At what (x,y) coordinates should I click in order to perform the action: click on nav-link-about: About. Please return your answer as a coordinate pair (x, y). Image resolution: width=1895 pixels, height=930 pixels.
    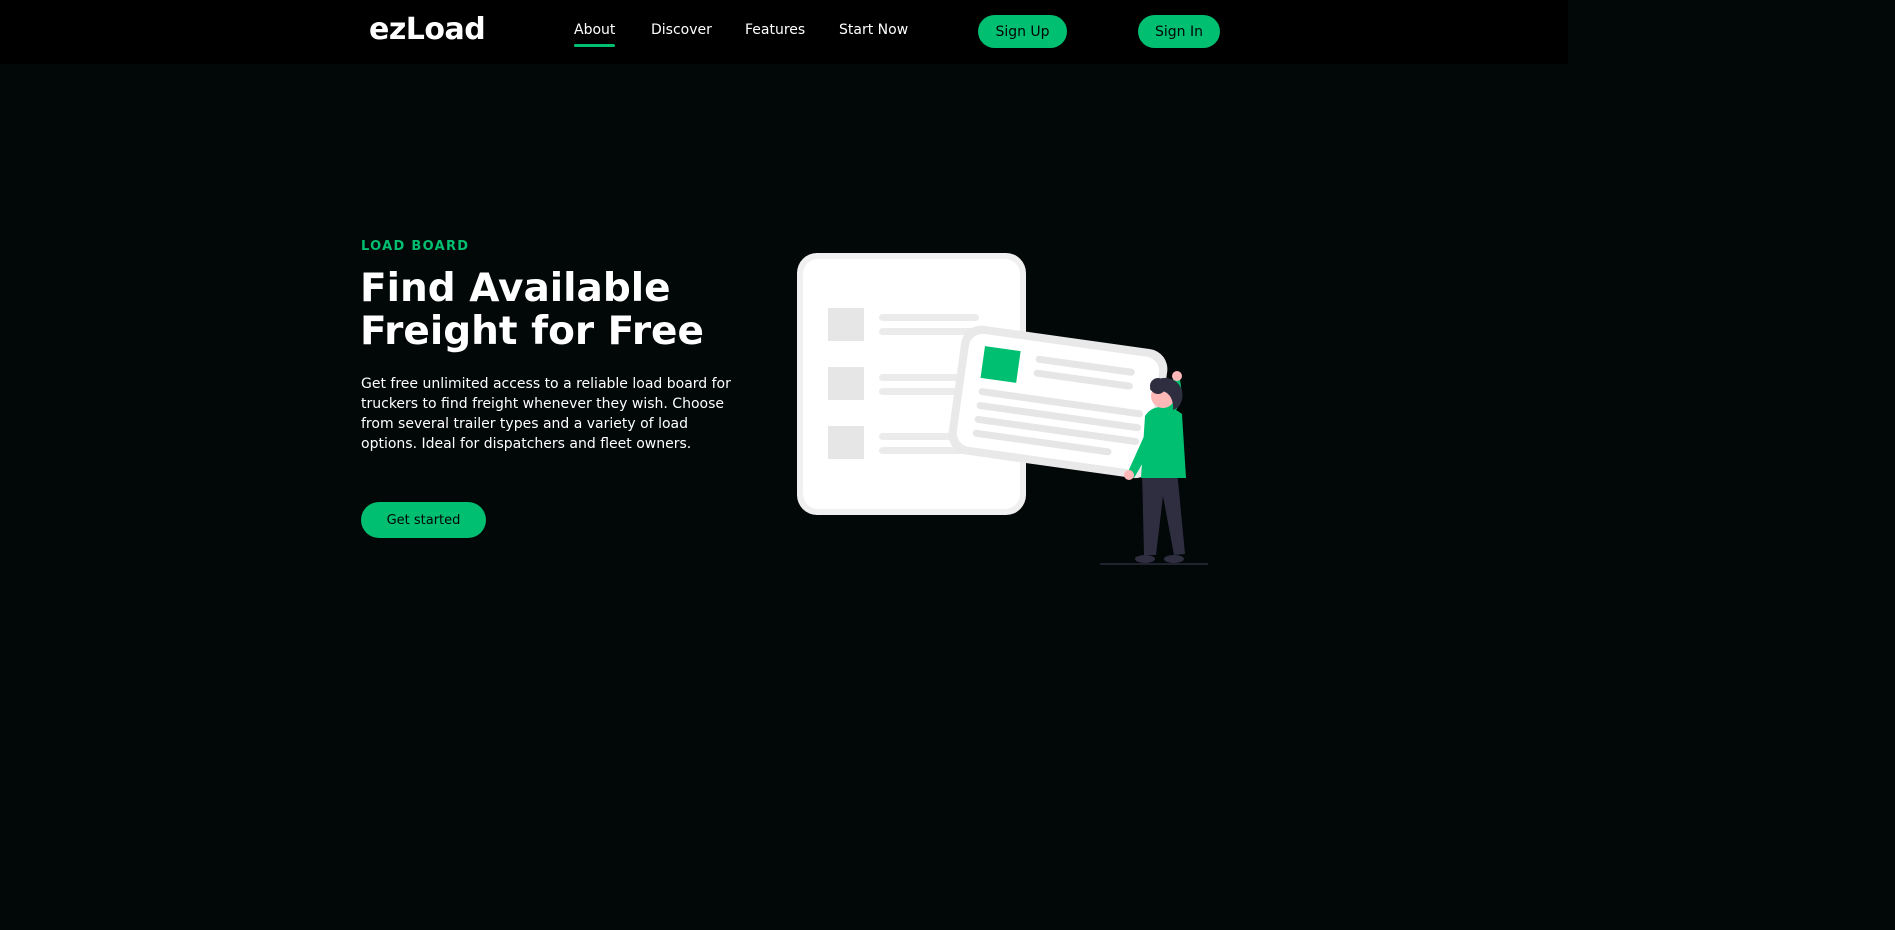
    Looking at the image, I should click on (595, 34).